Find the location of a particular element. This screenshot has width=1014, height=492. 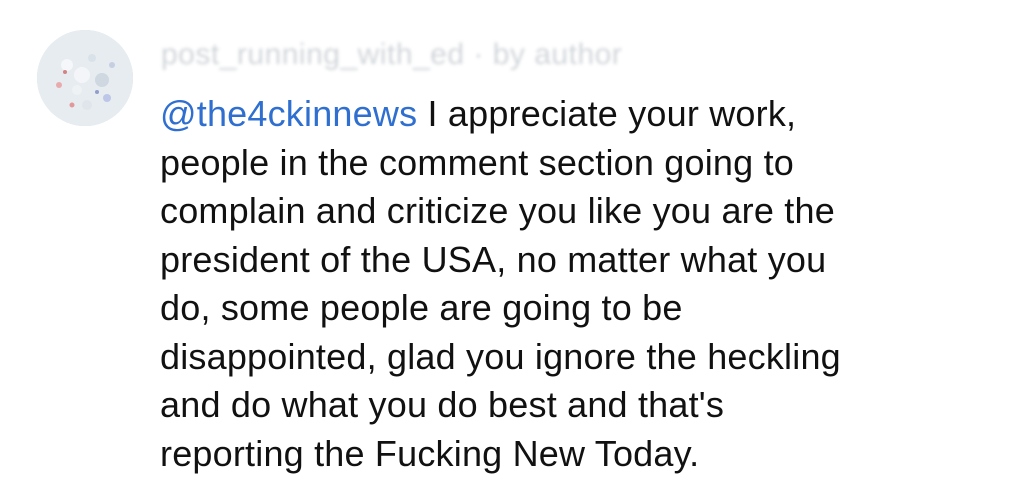

avatar-image-icon is located at coordinates (85, 78).